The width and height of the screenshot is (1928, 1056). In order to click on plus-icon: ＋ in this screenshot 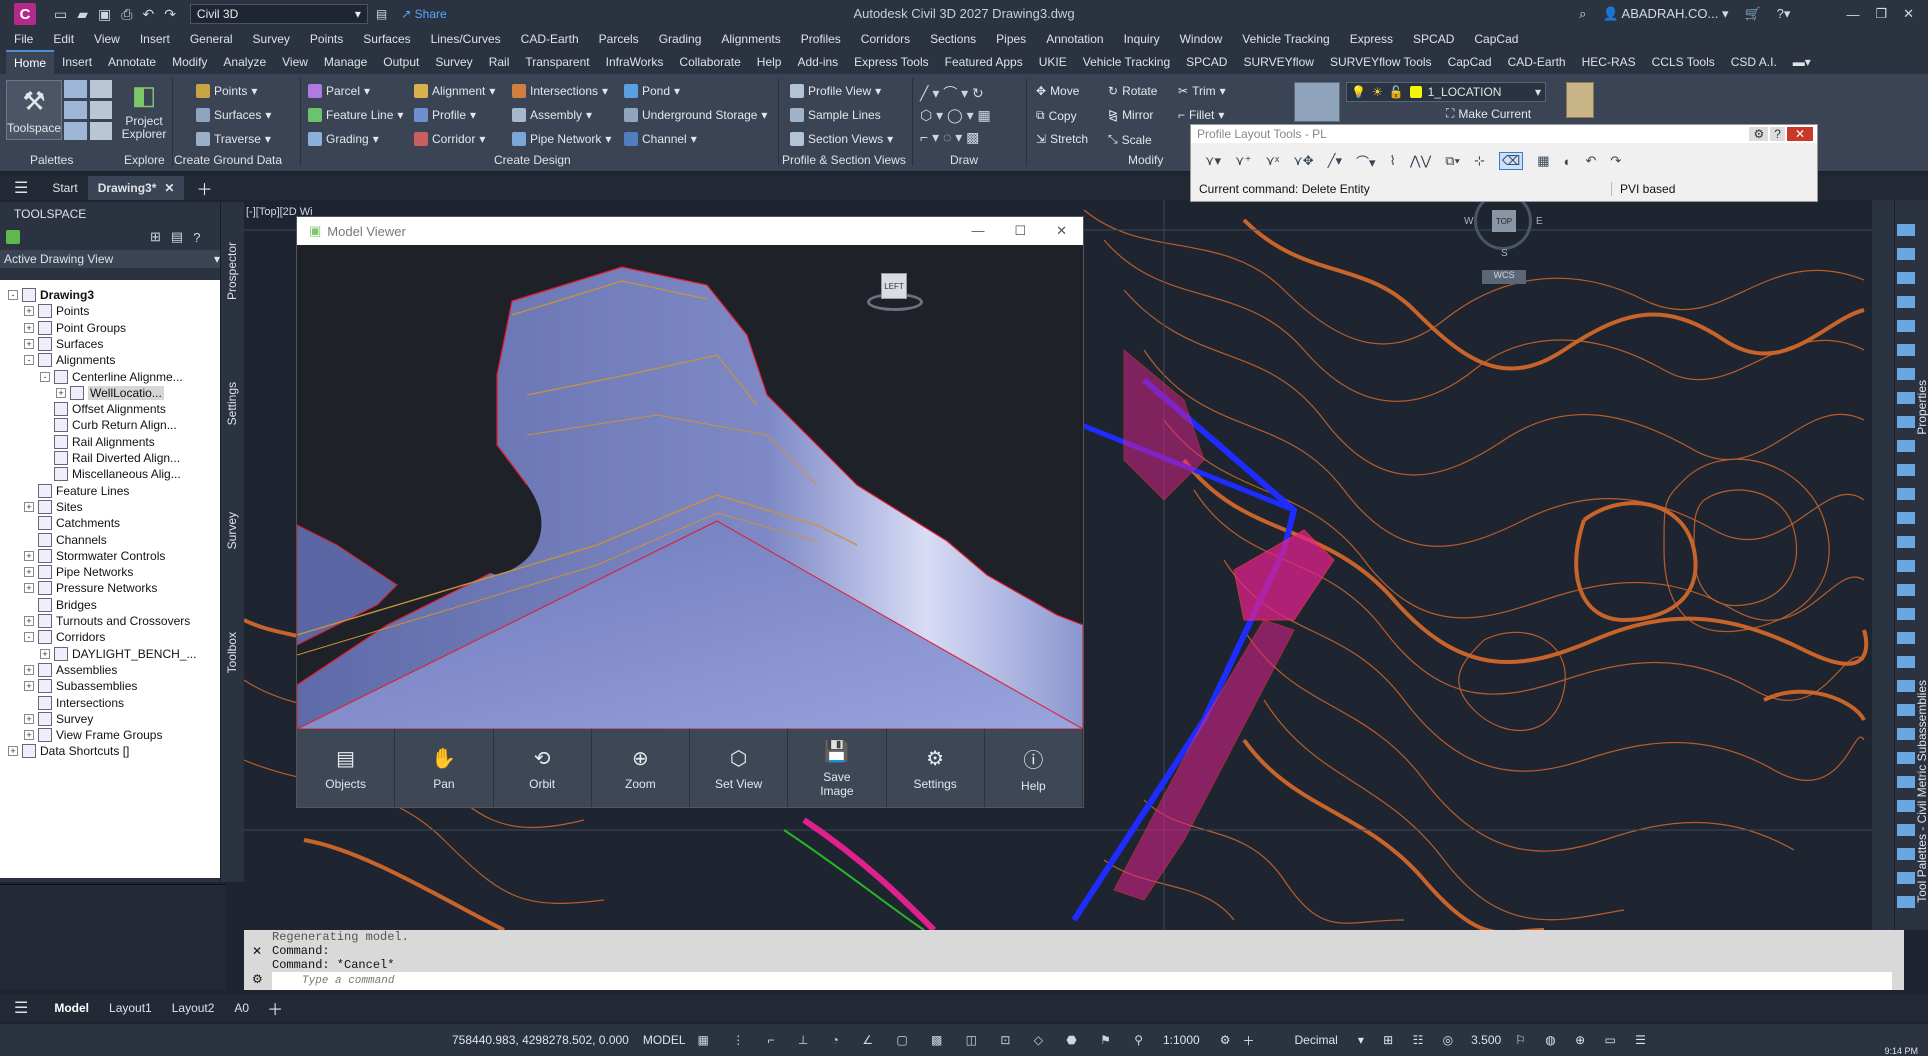, I will do `click(1248, 1040)`.